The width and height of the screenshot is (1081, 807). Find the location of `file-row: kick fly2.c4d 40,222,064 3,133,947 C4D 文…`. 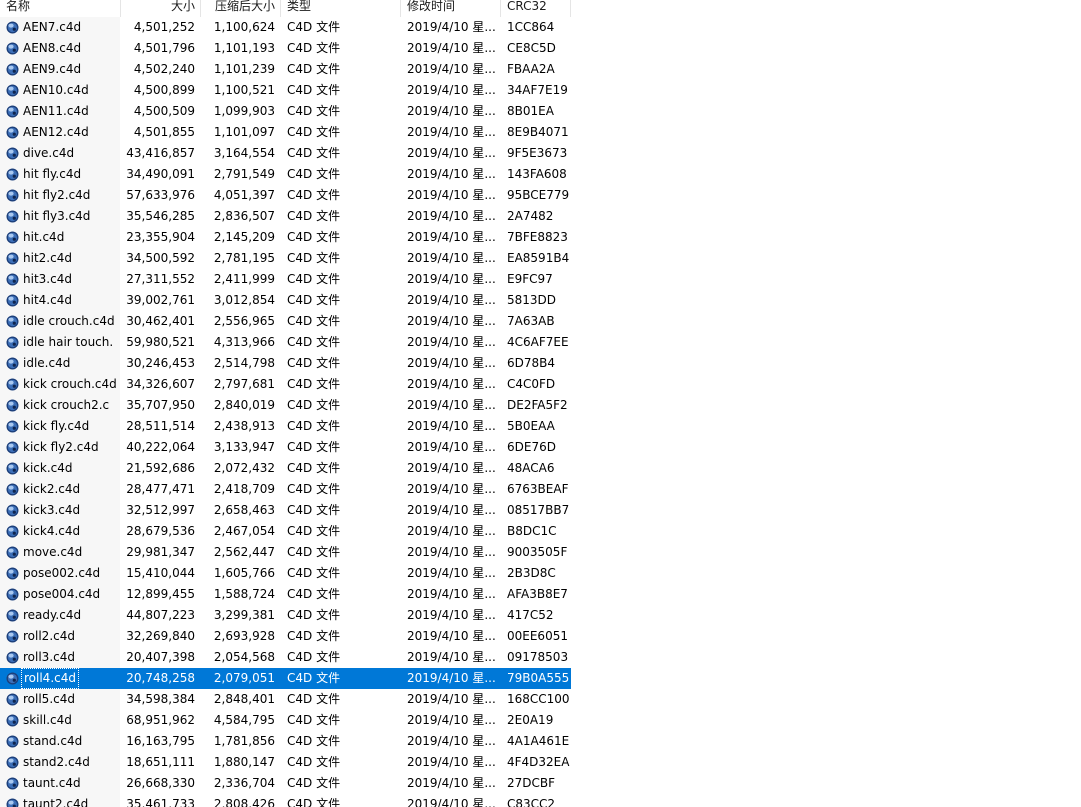

file-row: kick fly2.c4d 40,222,064 3,133,947 C4D 文… is located at coordinates (285, 447).